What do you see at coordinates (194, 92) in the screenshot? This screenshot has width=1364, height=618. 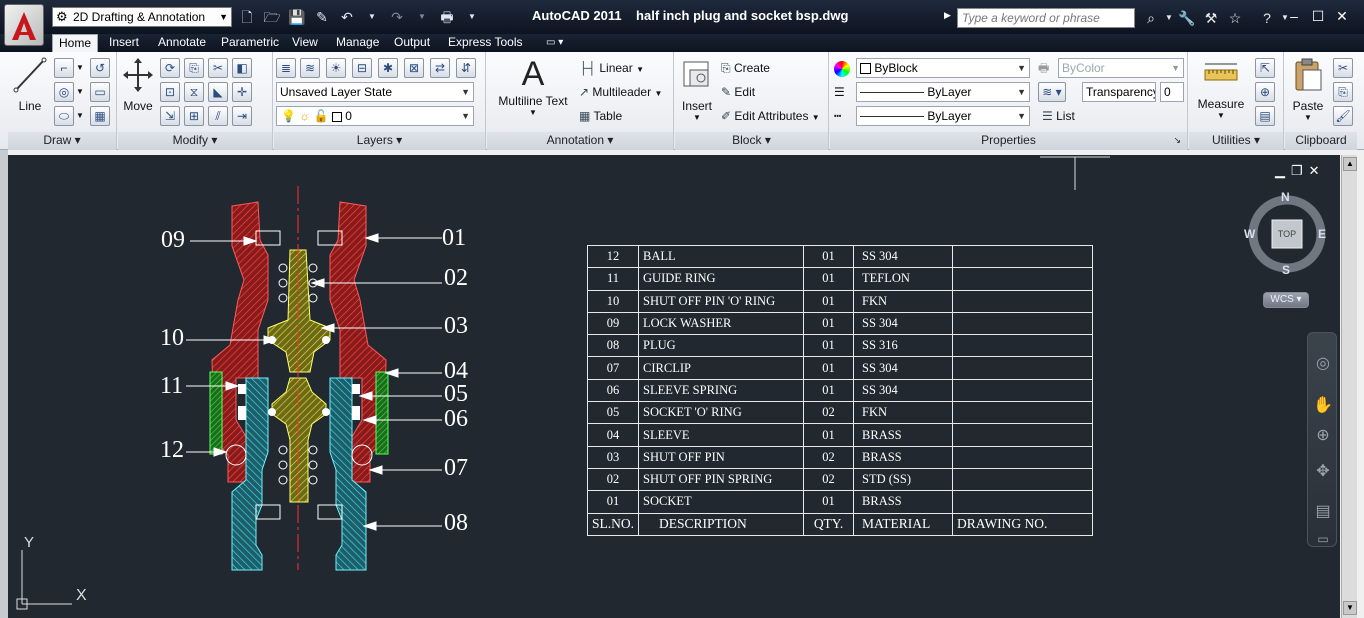 I see `mirror-icon: ⧖` at bounding box center [194, 92].